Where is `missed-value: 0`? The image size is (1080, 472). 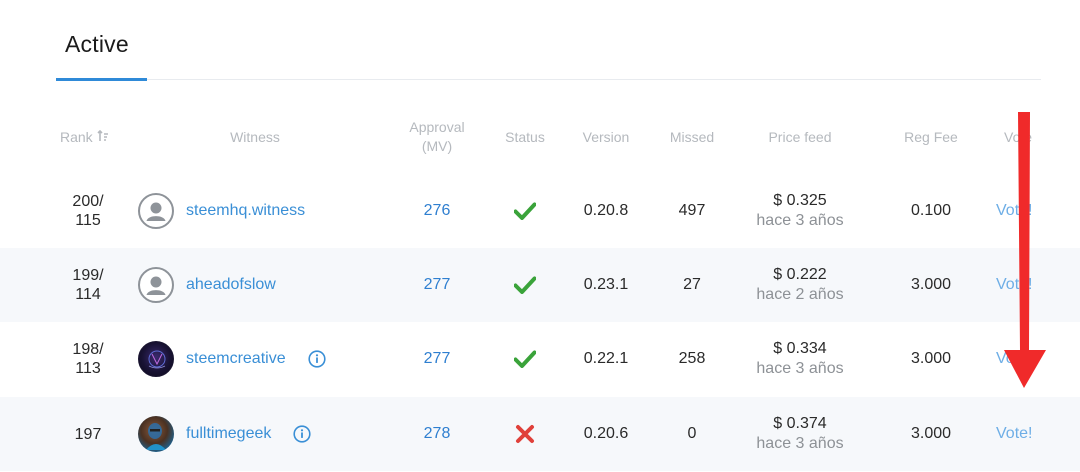
missed-value: 0 is located at coordinates (692, 433).